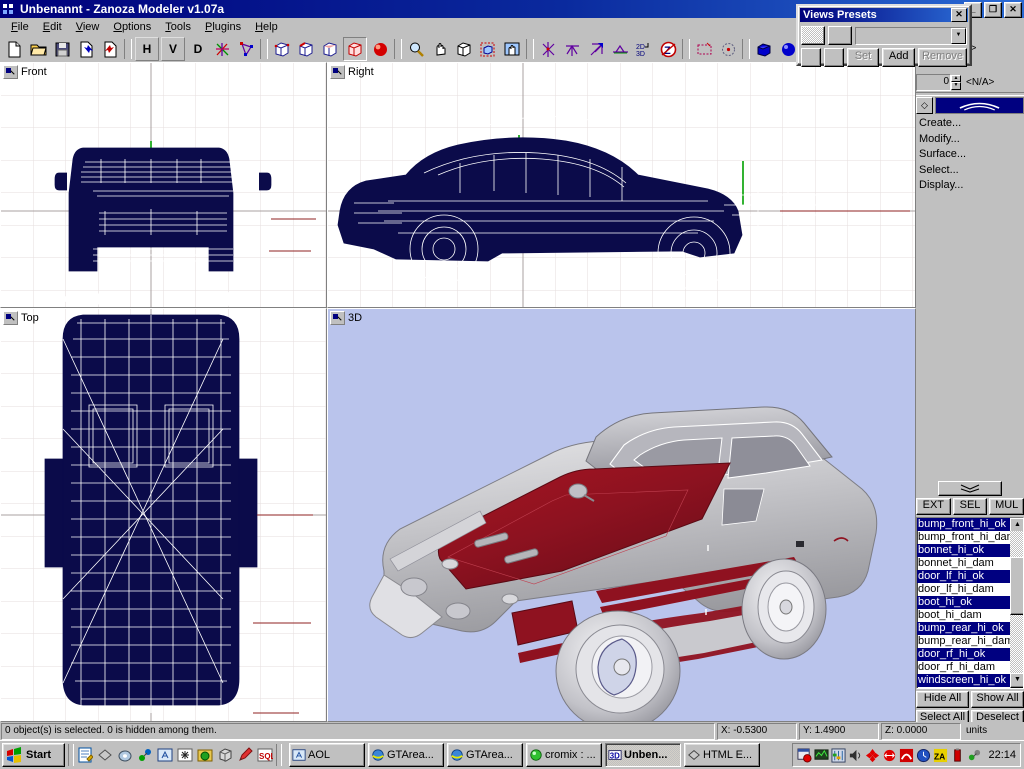  What do you see at coordinates (923, 755) in the screenshot?
I see `clock-tray-icon` at bounding box center [923, 755].